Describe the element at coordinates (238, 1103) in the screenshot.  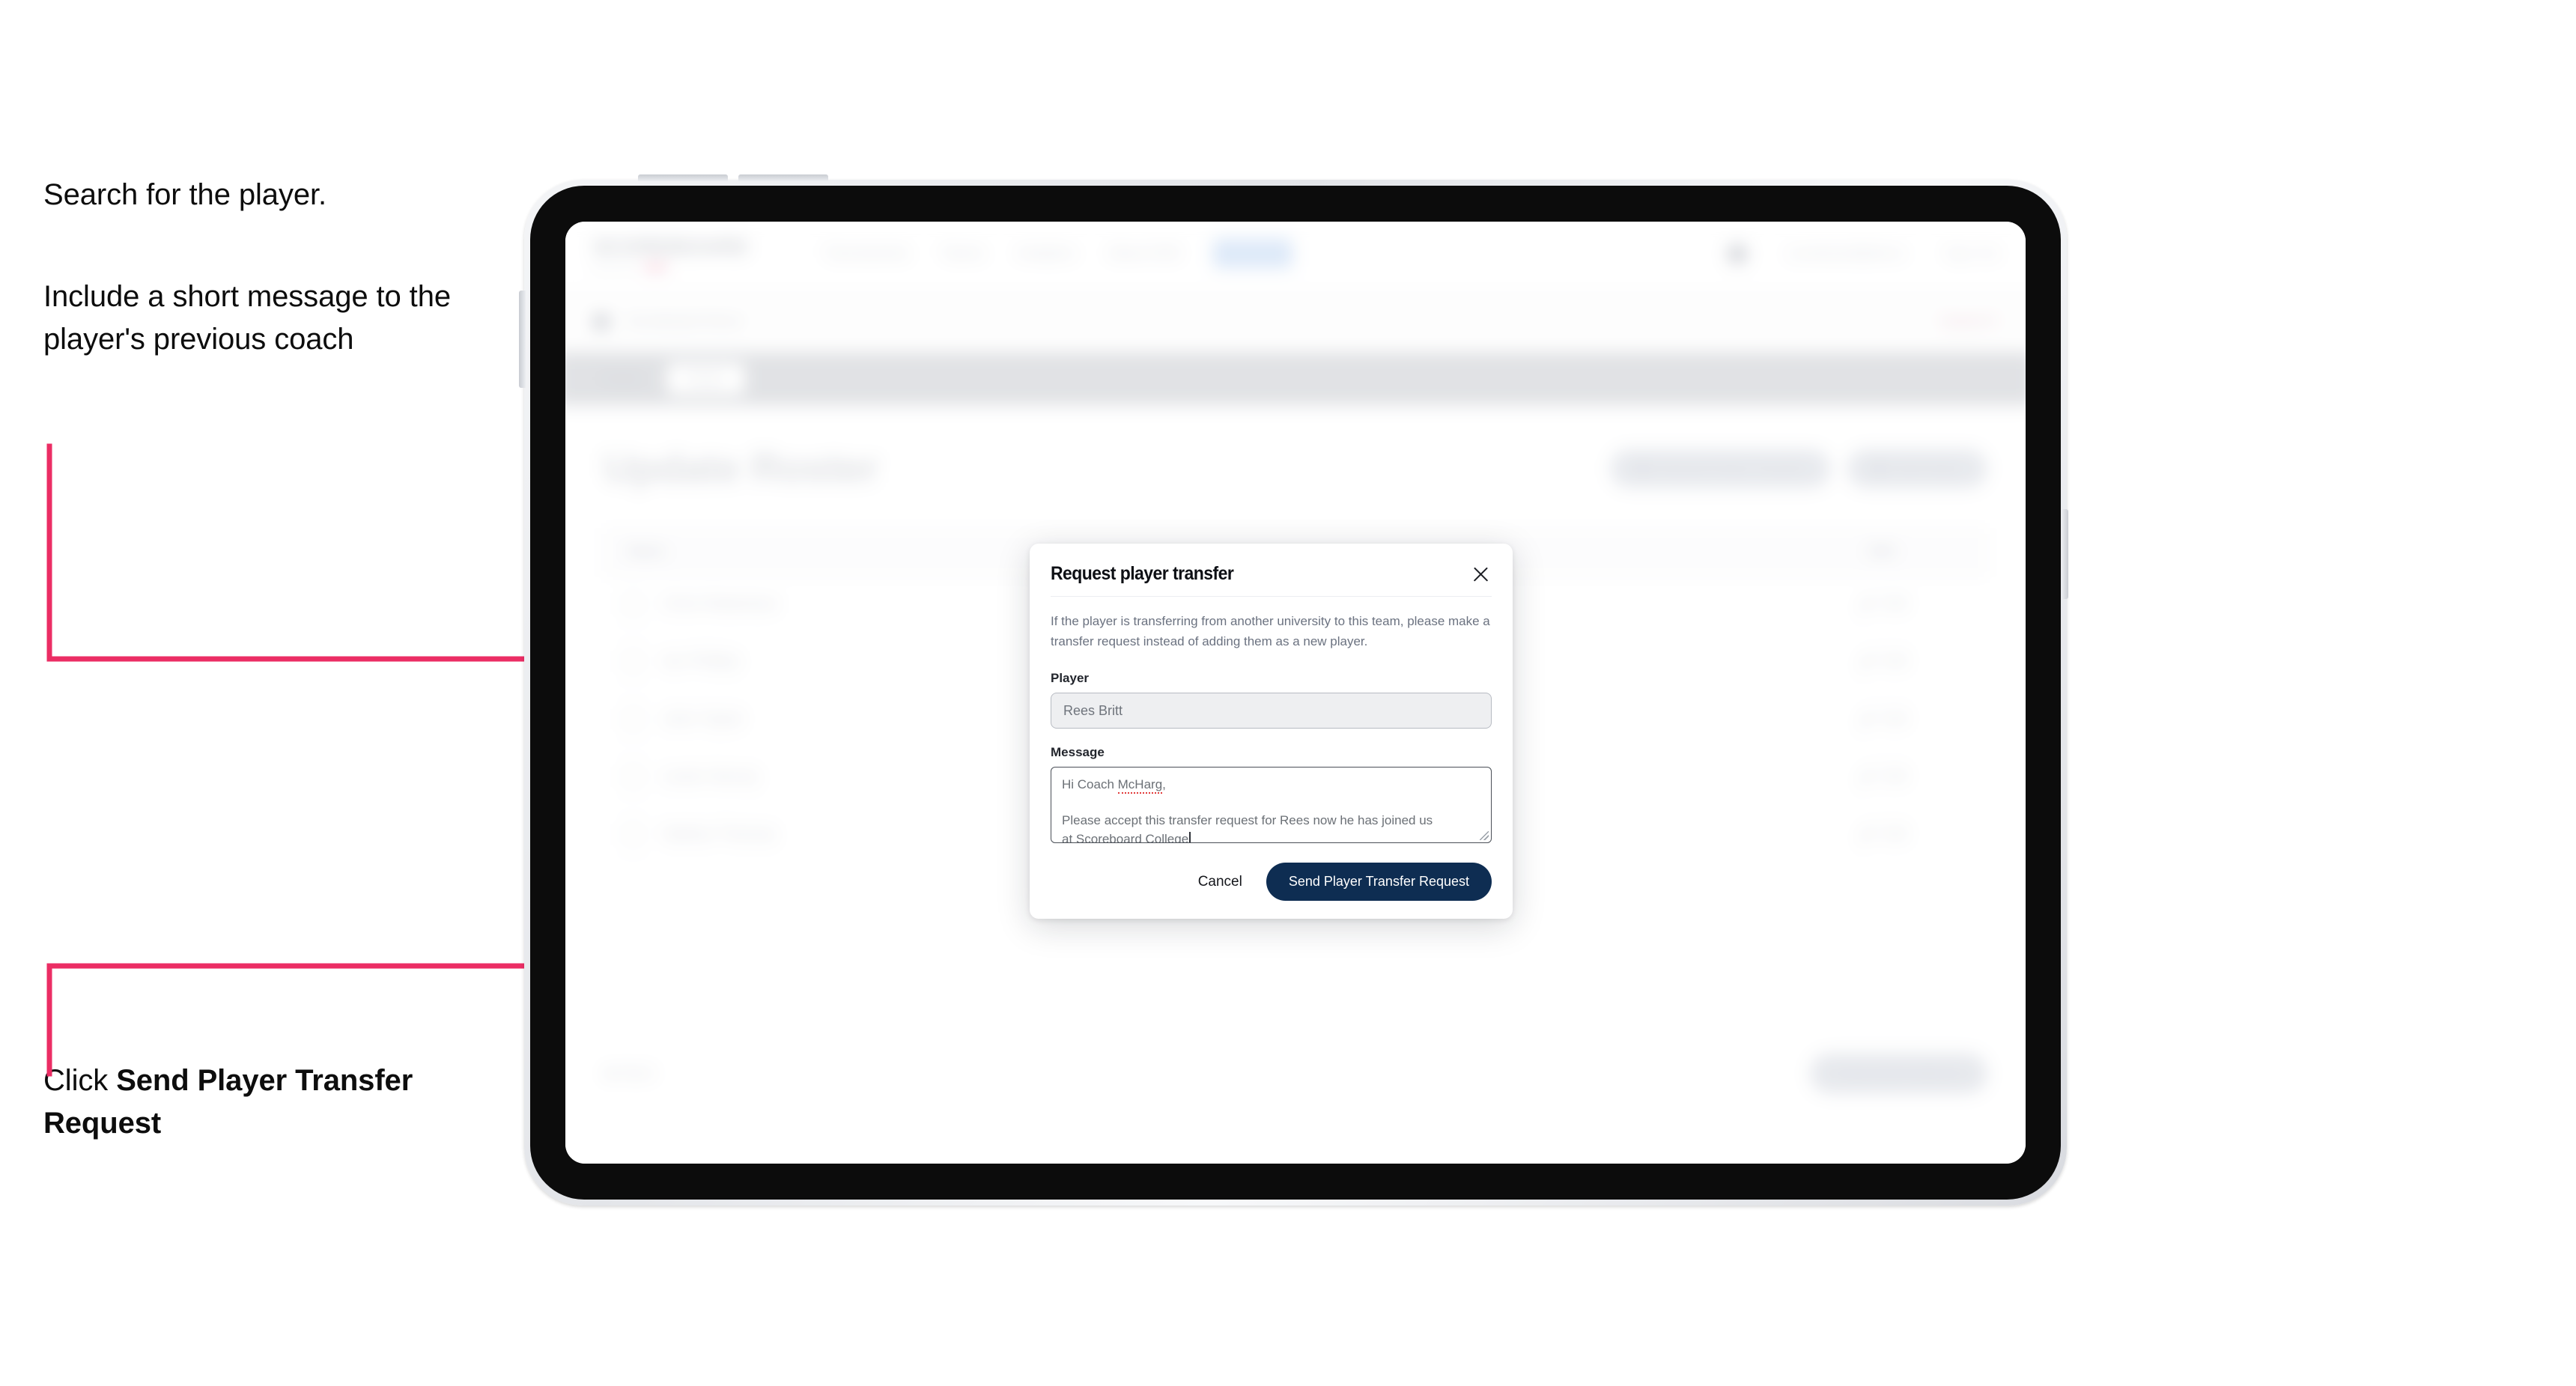
I see `annotation-click-hint: Click Send Player Transfer Request` at that location.